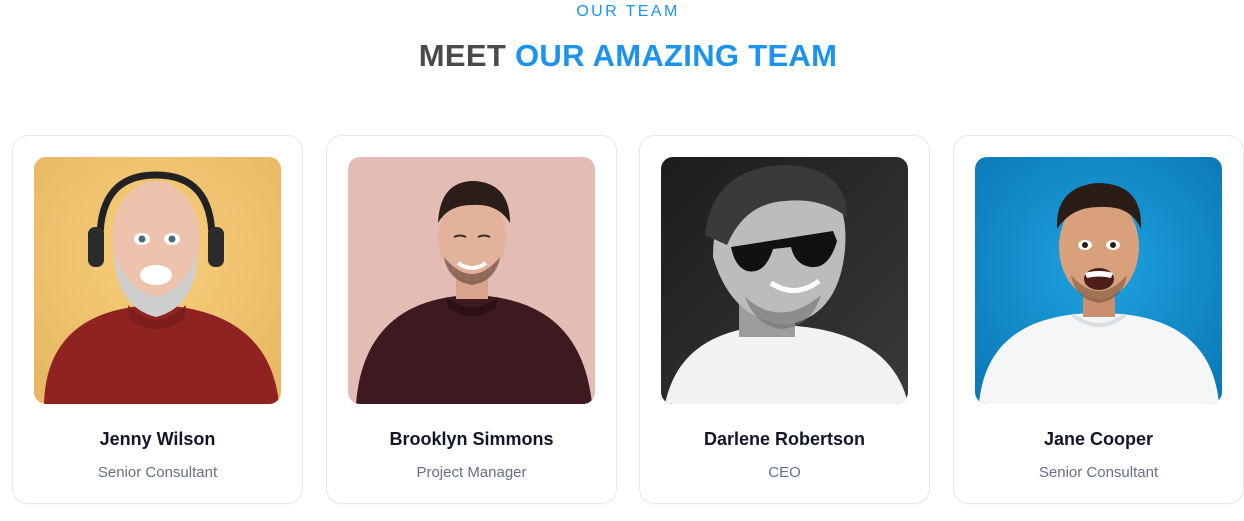 Image resolution: width=1244 pixels, height=521 pixels. I want to click on team-member-role: Project Manager, so click(471, 472).